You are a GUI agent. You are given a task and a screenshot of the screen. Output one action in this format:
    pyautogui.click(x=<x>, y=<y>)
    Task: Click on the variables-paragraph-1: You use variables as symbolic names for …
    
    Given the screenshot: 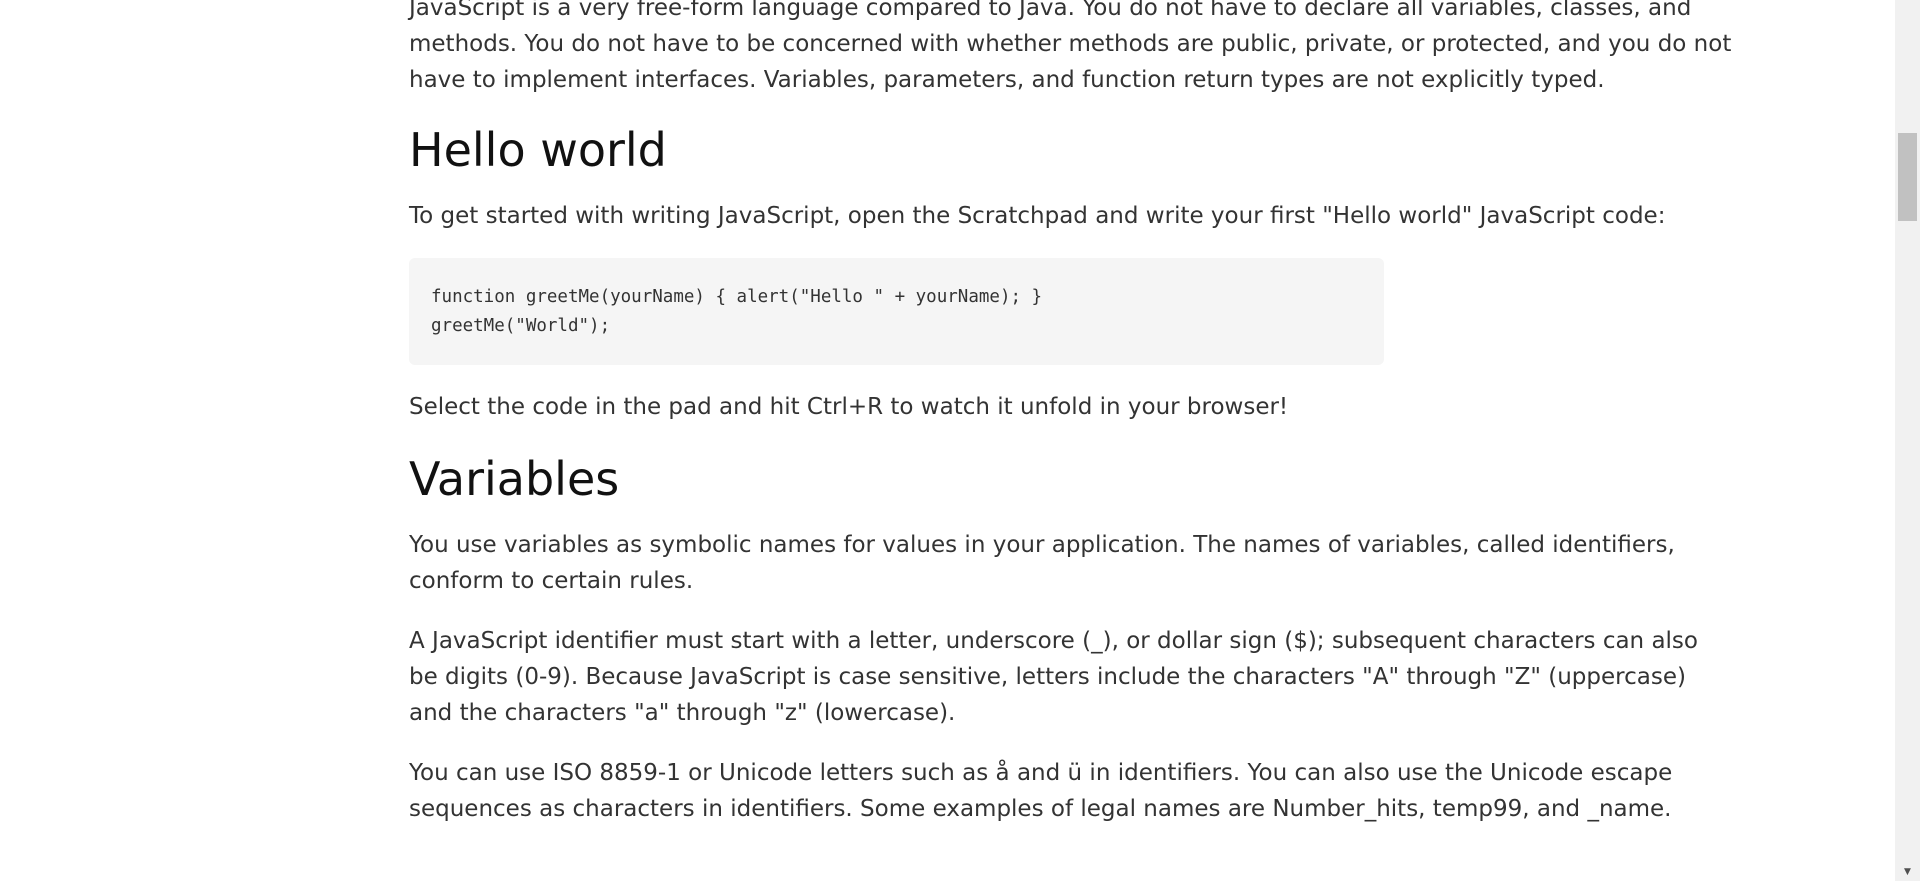 What is the action you would take?
    pyautogui.click(x=1042, y=563)
    